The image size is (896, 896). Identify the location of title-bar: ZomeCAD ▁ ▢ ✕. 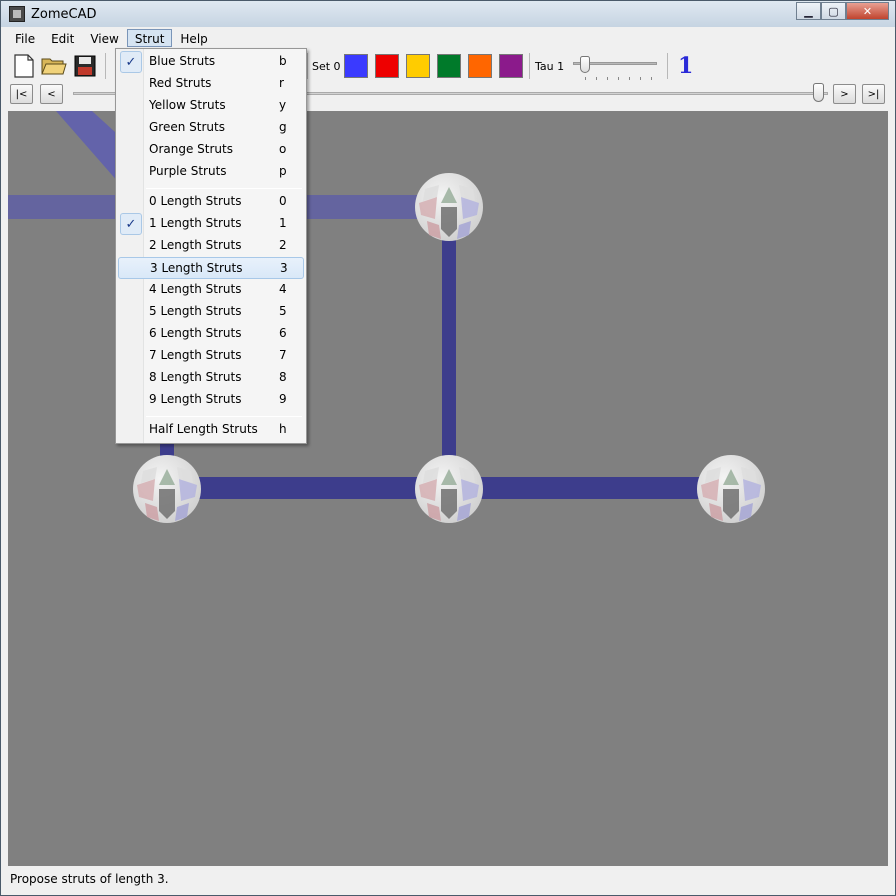
(448, 14).